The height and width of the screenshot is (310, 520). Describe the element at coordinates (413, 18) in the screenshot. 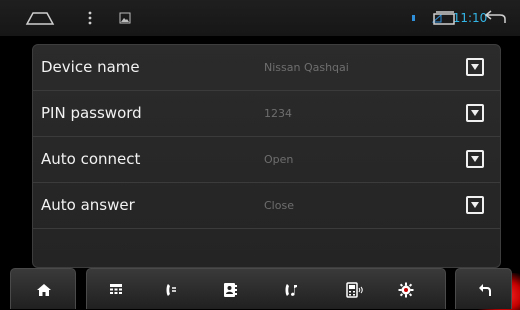

I see `bluetooth-dot-icon` at that location.